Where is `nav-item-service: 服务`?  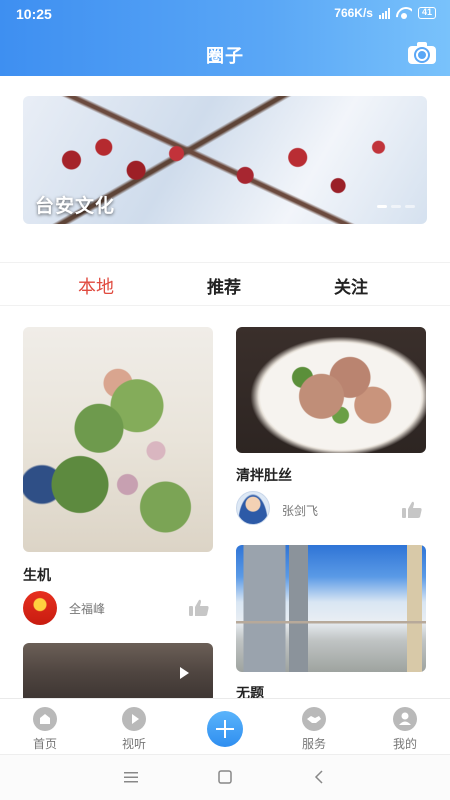
nav-item-service: 服务 is located at coordinates (314, 729).